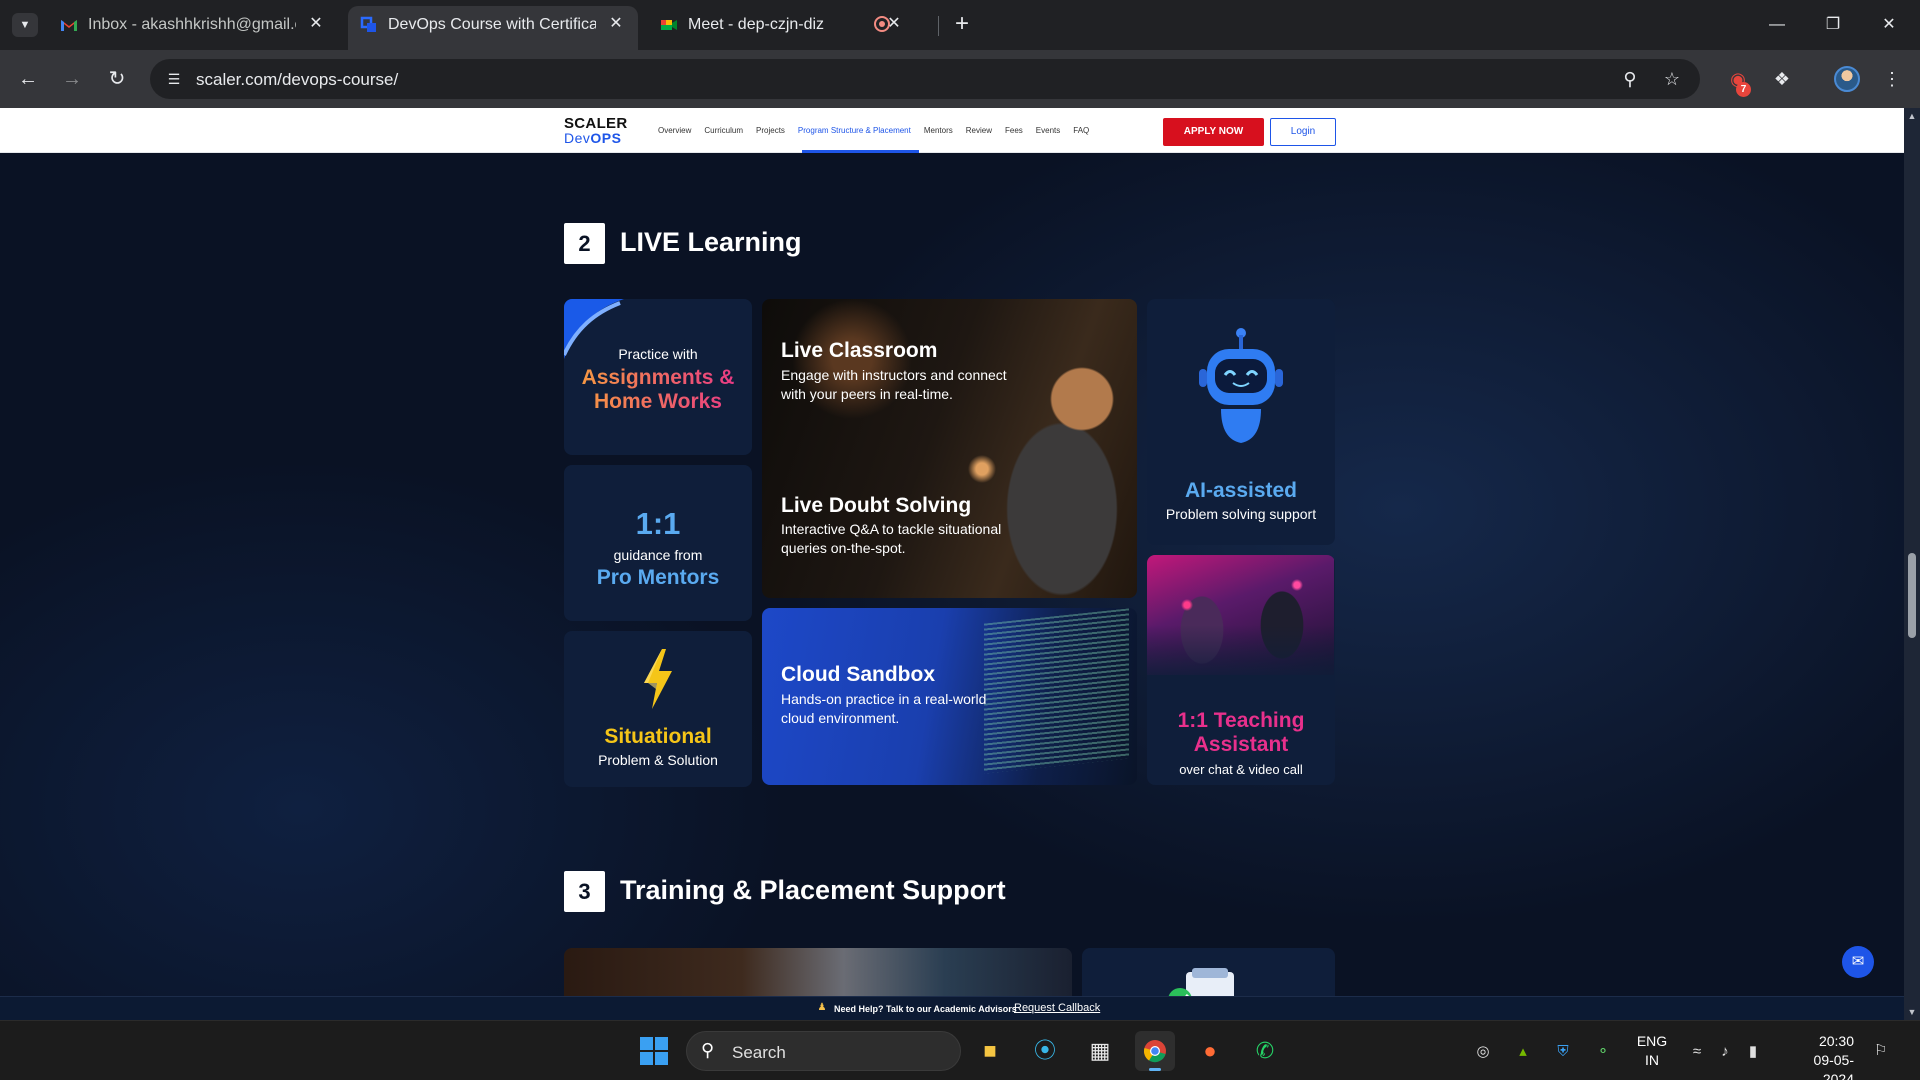 Image resolution: width=1920 pixels, height=1080 pixels. I want to click on chrome-icon, so click(1155, 1051).